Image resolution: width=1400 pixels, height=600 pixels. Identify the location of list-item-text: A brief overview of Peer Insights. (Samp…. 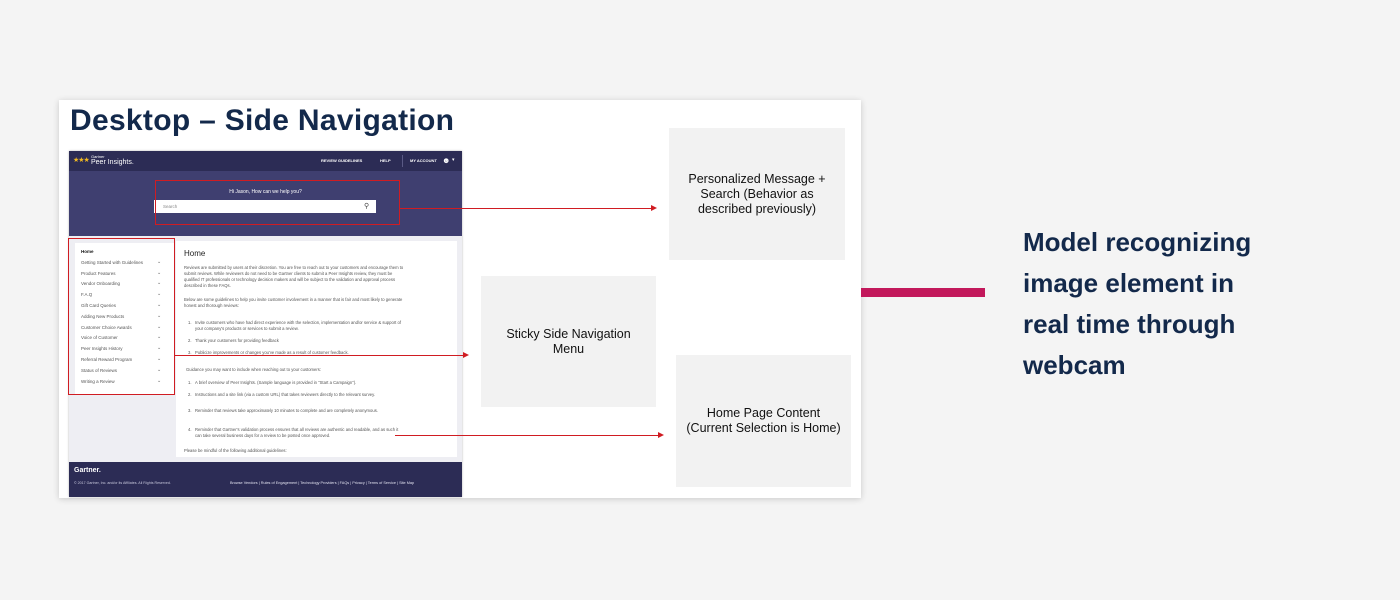
(276, 382).